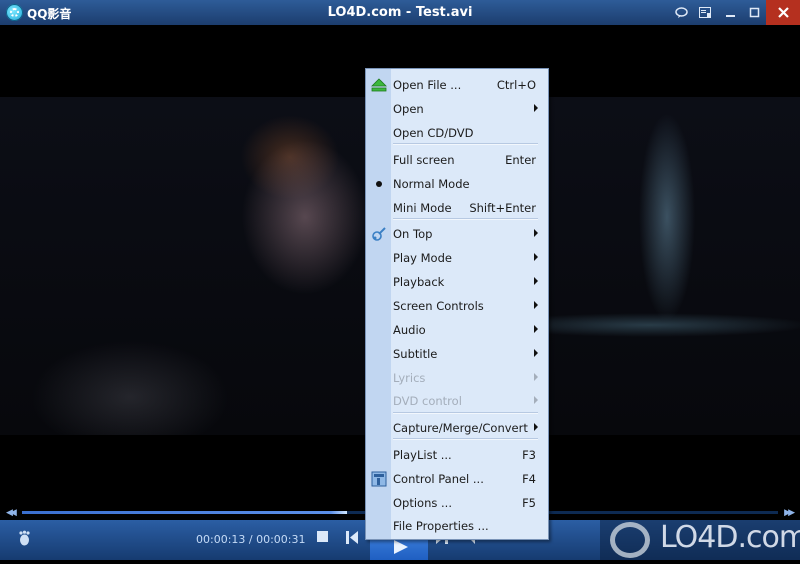 This screenshot has height=564, width=800. What do you see at coordinates (457, 160) in the screenshot?
I see `menu-item-full-screen: Full screen Enter` at bounding box center [457, 160].